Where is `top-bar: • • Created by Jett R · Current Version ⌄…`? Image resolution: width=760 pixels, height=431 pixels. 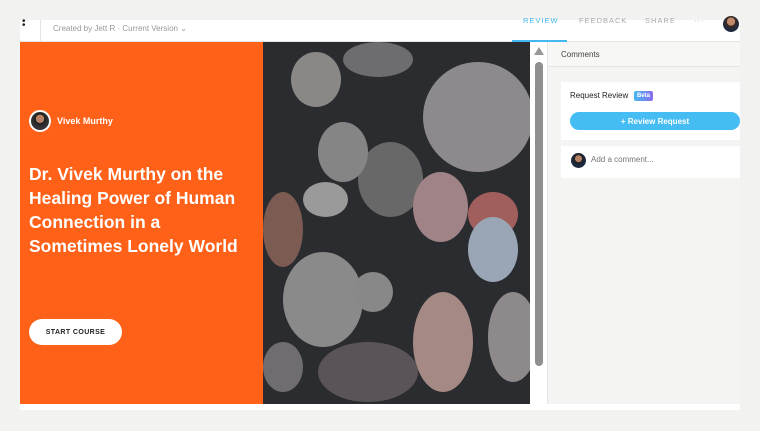 top-bar: • • Created by Jett R · Current Version ⌄… is located at coordinates (380, 29).